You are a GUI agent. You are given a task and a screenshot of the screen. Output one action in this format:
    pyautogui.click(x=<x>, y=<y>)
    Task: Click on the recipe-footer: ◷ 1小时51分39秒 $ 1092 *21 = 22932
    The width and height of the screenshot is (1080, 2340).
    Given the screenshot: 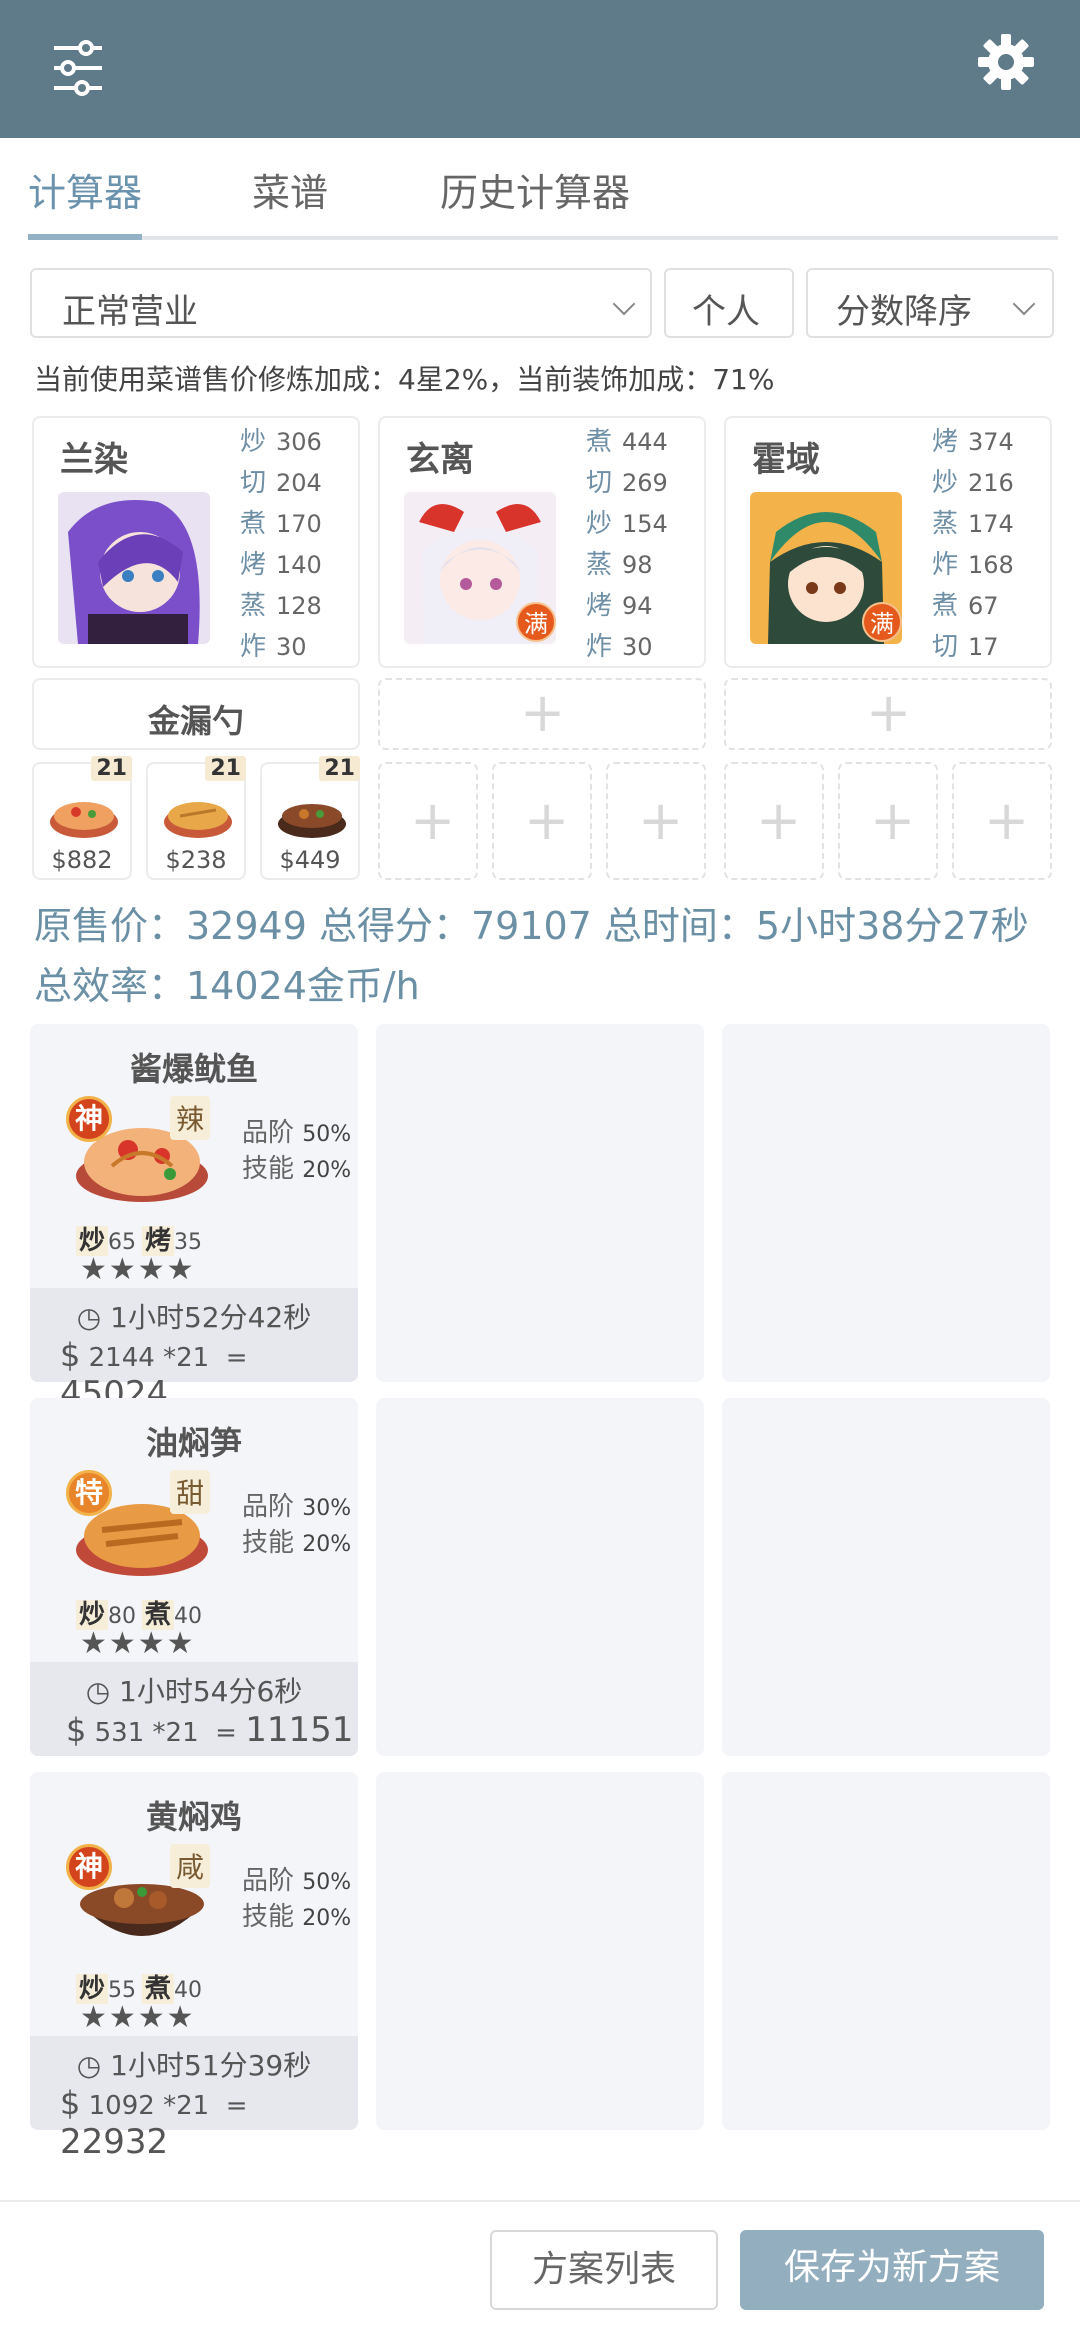 What is the action you would take?
    pyautogui.click(x=194, y=2099)
    